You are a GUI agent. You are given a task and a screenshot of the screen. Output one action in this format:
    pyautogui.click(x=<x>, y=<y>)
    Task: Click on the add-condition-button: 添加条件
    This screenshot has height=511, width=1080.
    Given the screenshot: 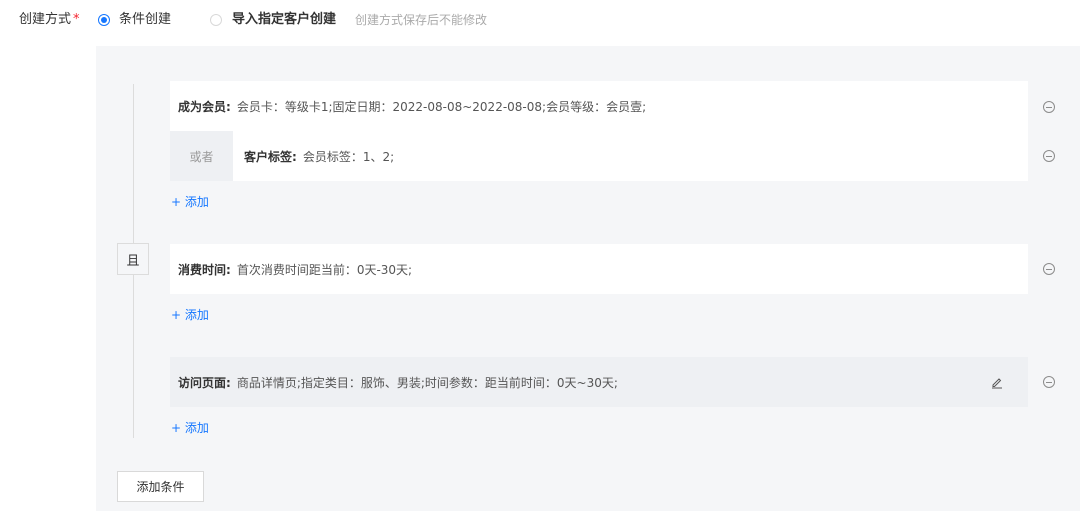 What is the action you would take?
    pyautogui.click(x=160, y=486)
    